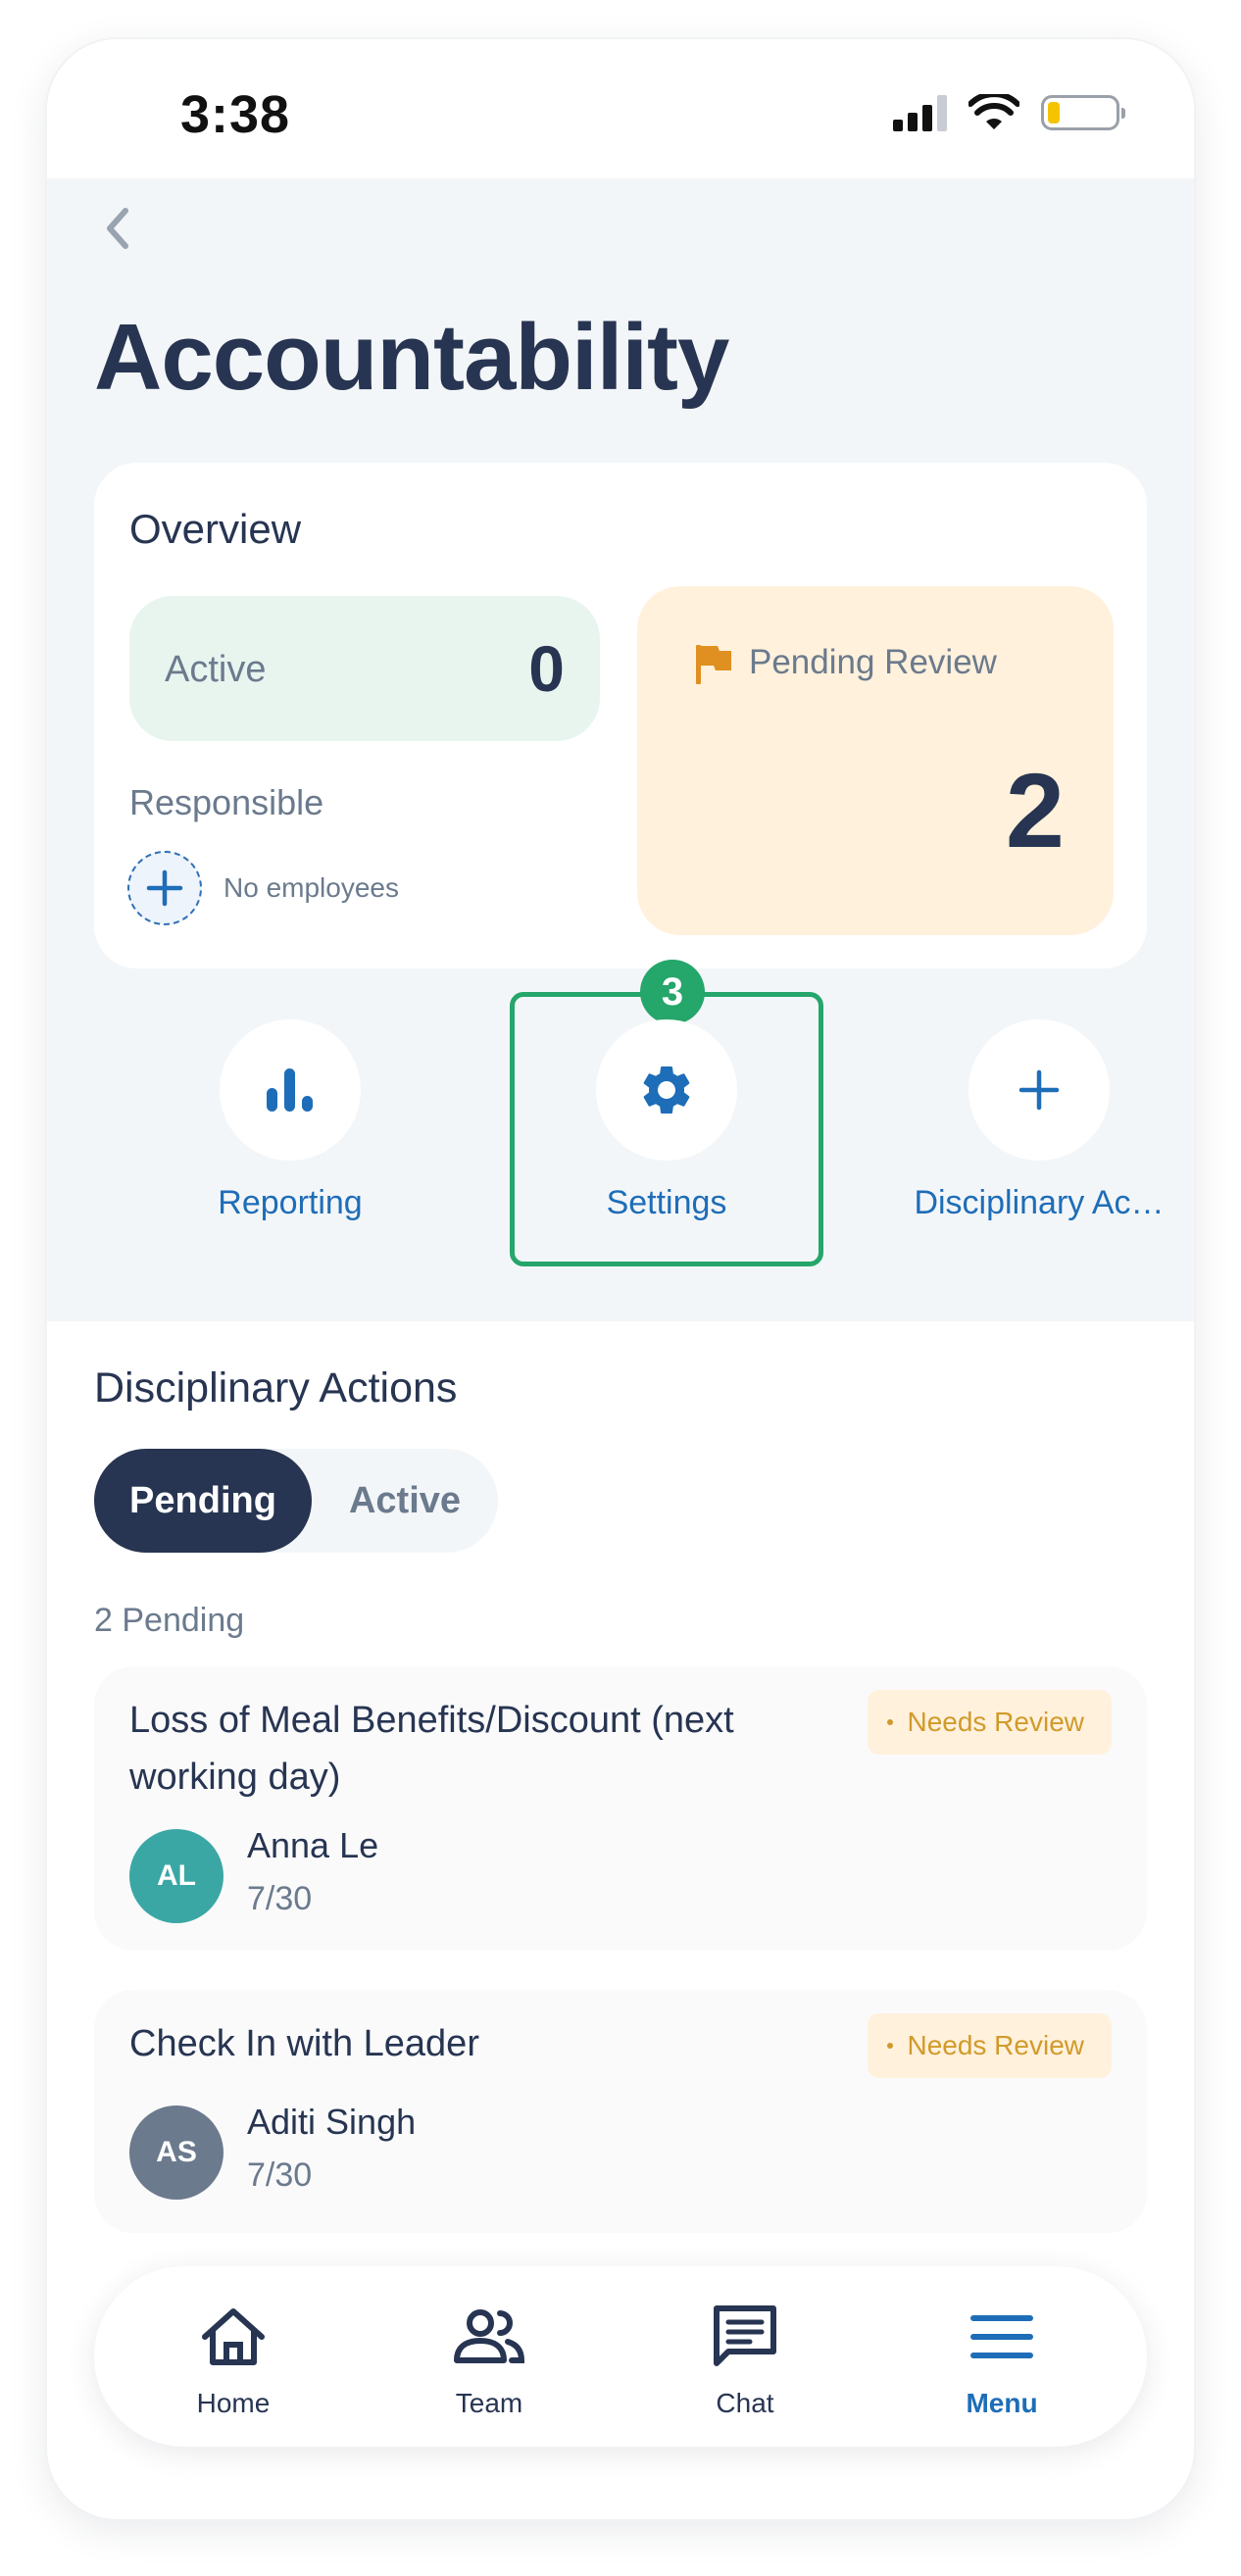  Describe the element at coordinates (203, 1501) in the screenshot. I see `tab-pending: Pending` at that location.